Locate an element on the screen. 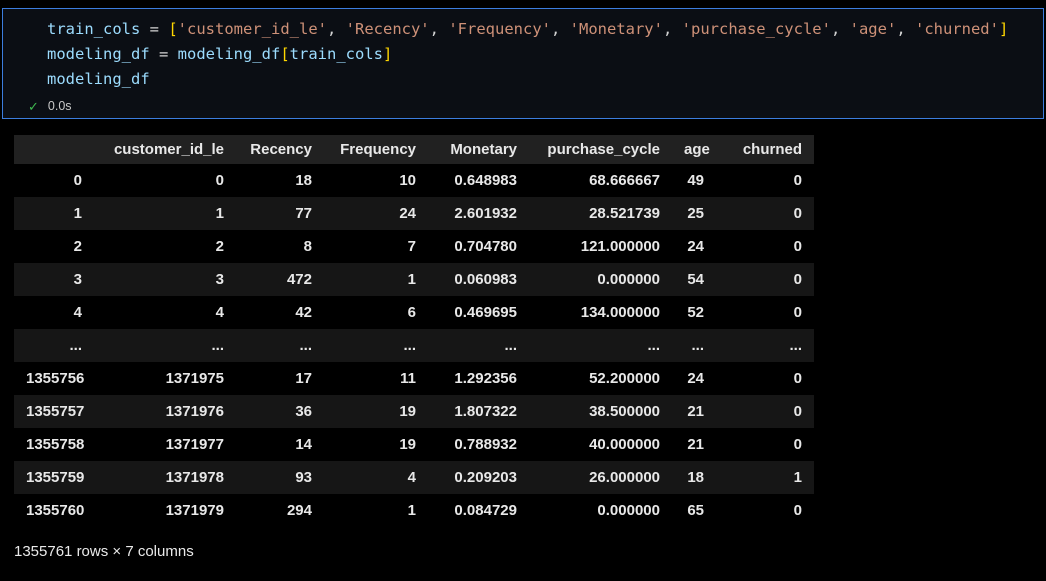  table-row: 1355759 1371978 93 4 0.209203 26.000000 18 1 is located at coordinates (414, 477).